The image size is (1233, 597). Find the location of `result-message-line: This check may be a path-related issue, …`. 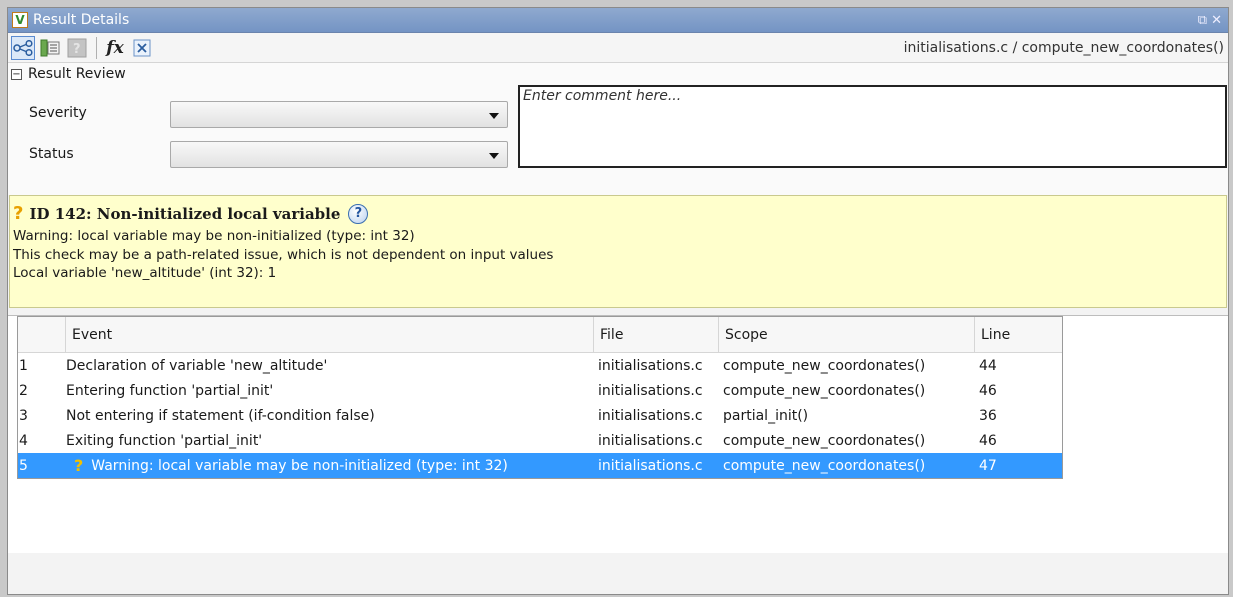

result-message-line: This check may be a path-related issue, … is located at coordinates (283, 254).